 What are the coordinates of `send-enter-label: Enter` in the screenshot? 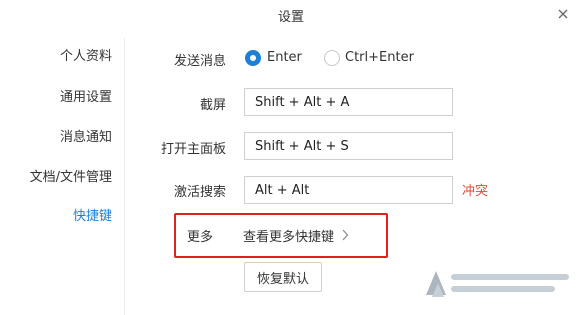 It's located at (284, 57).